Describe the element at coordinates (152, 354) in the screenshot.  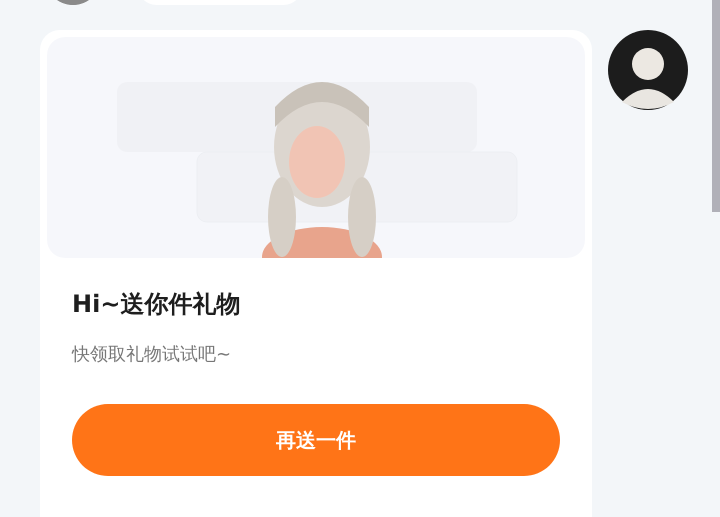
I see `card-subtitle: 快领取礼物试试吧~` at that location.